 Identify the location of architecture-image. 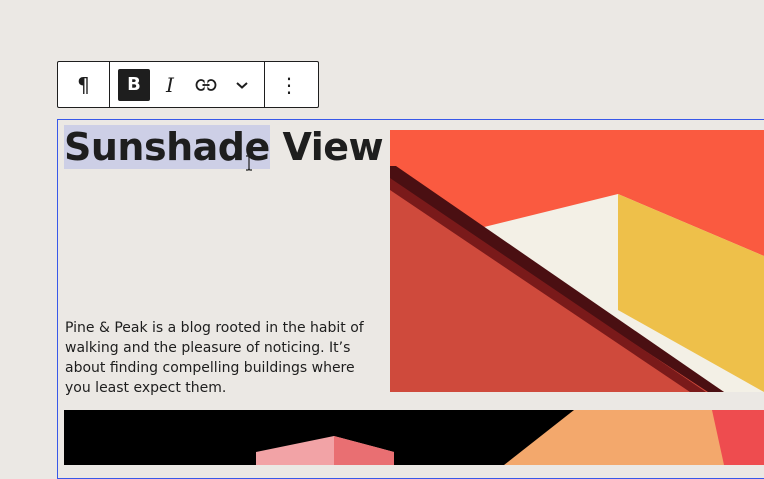
(414, 437).